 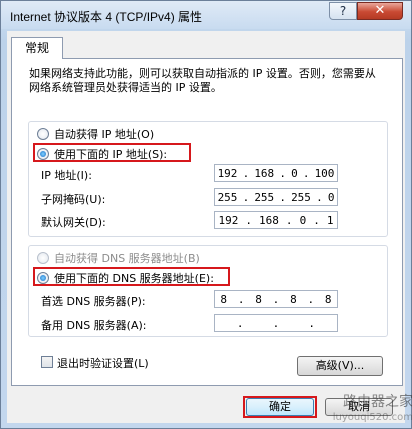 I want to click on default-gateway-input: 192. 168. 0. 1, so click(x=276, y=220).